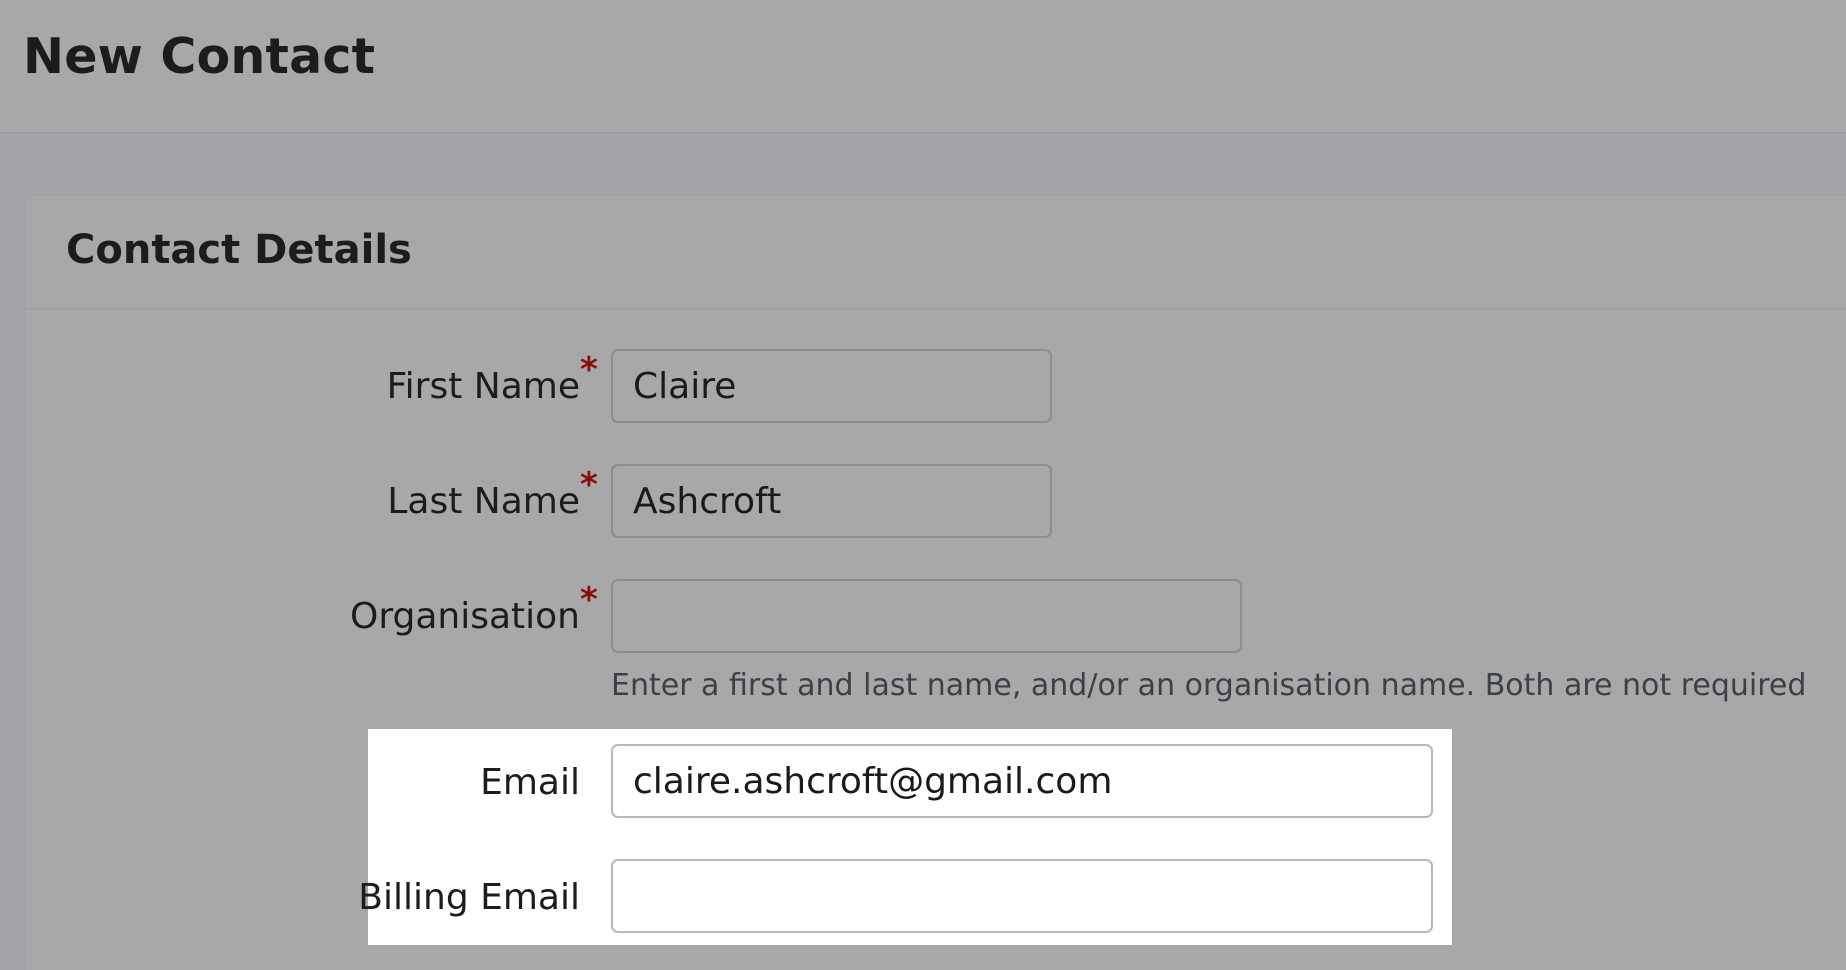 Image resolution: width=1846 pixels, height=970 pixels. Describe the element at coordinates (935, 253) in the screenshot. I see `panel-header: Contact Details` at that location.